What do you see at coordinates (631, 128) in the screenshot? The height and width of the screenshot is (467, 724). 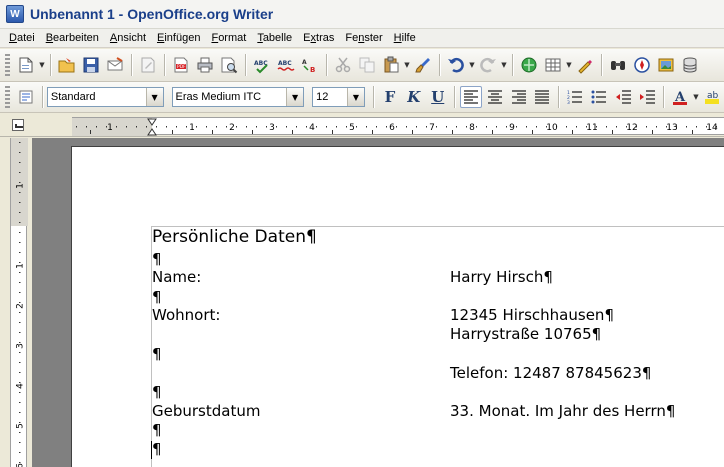 I see `ruler-number: 12` at bounding box center [631, 128].